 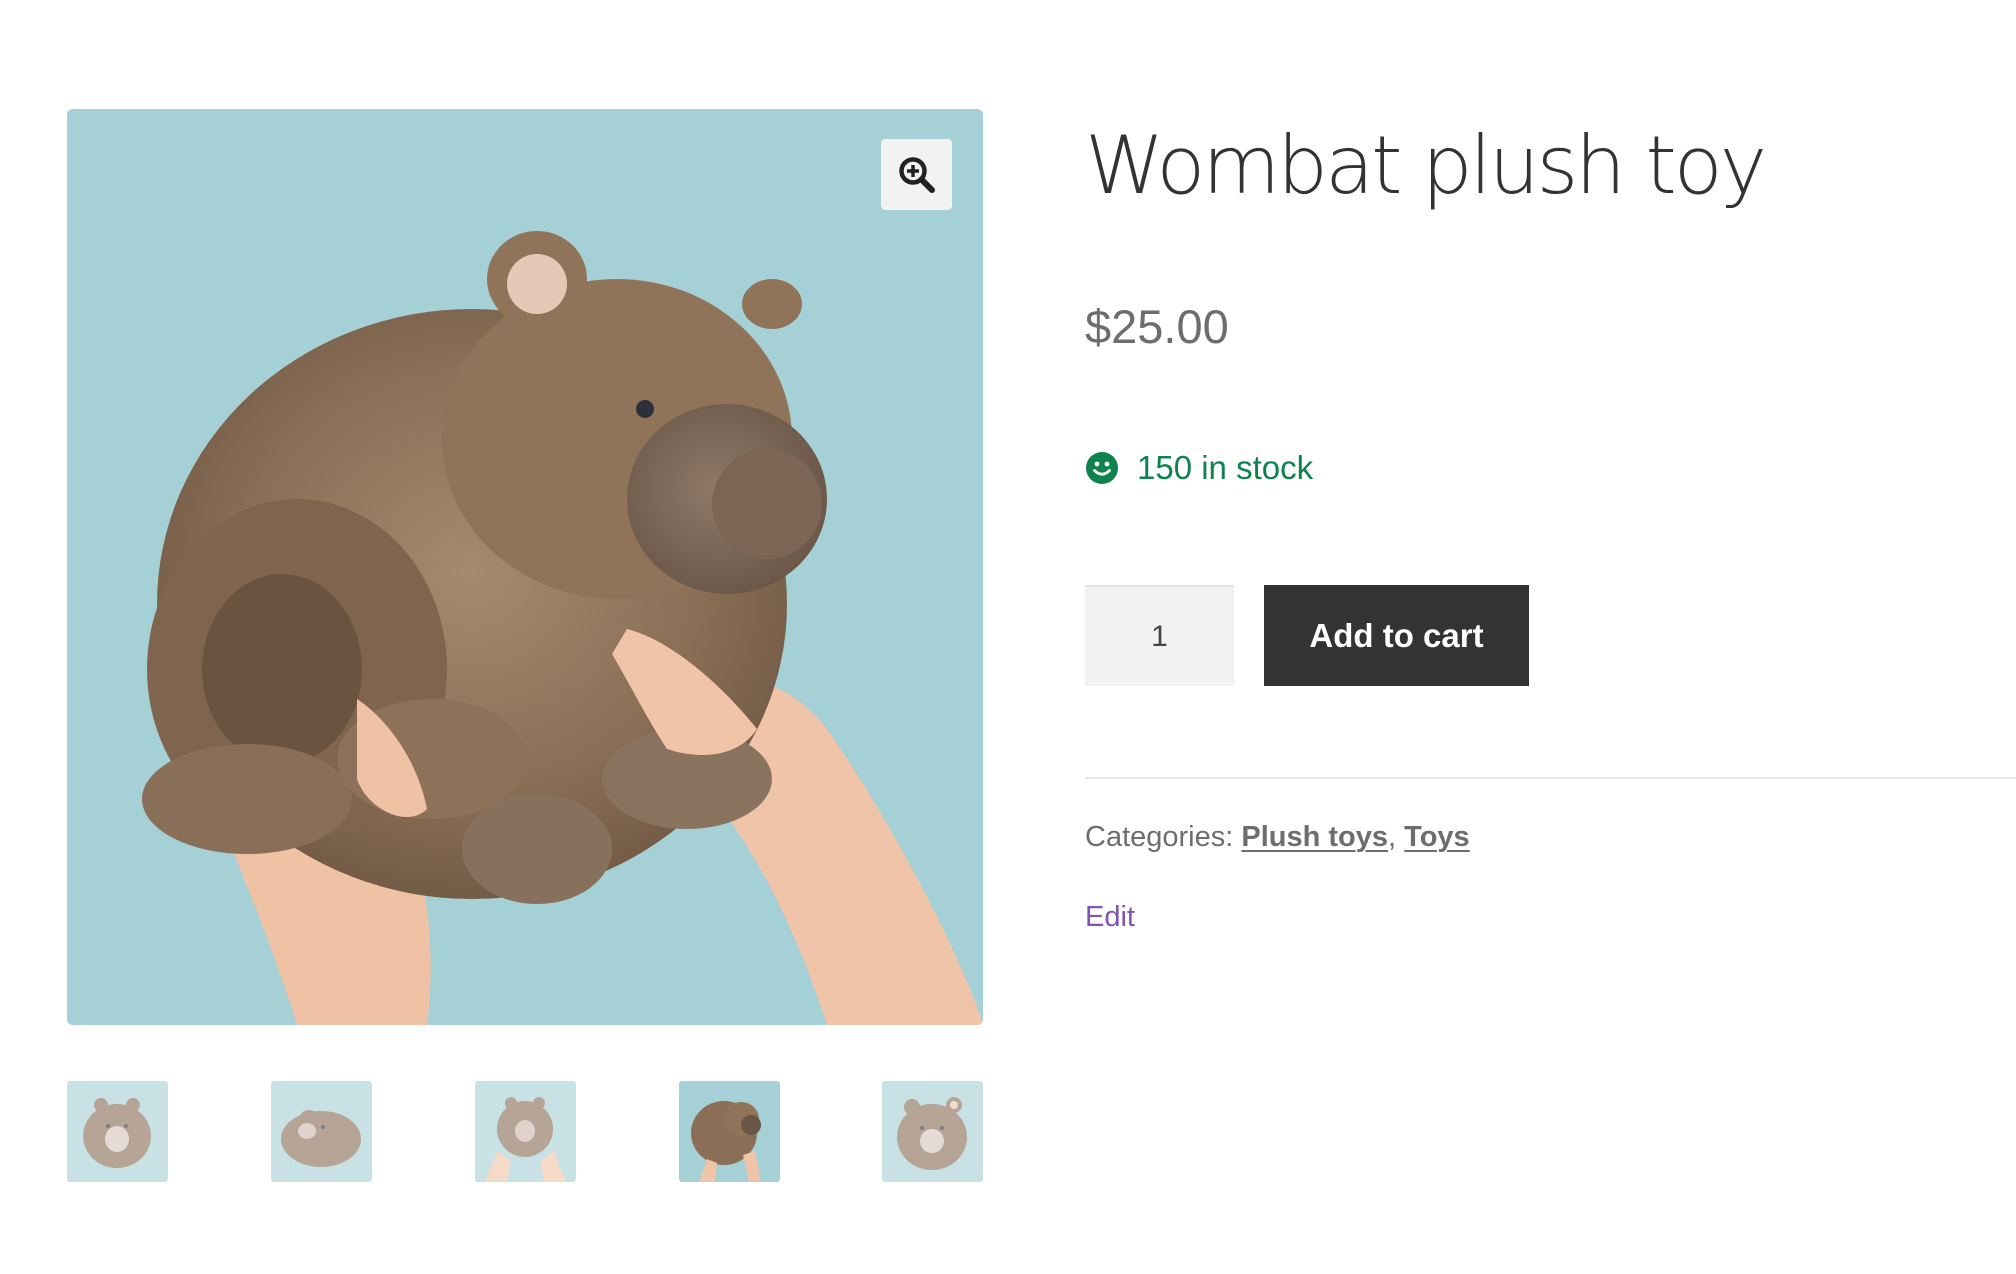 I want to click on stock-text: 150 in stock, so click(x=1225, y=467).